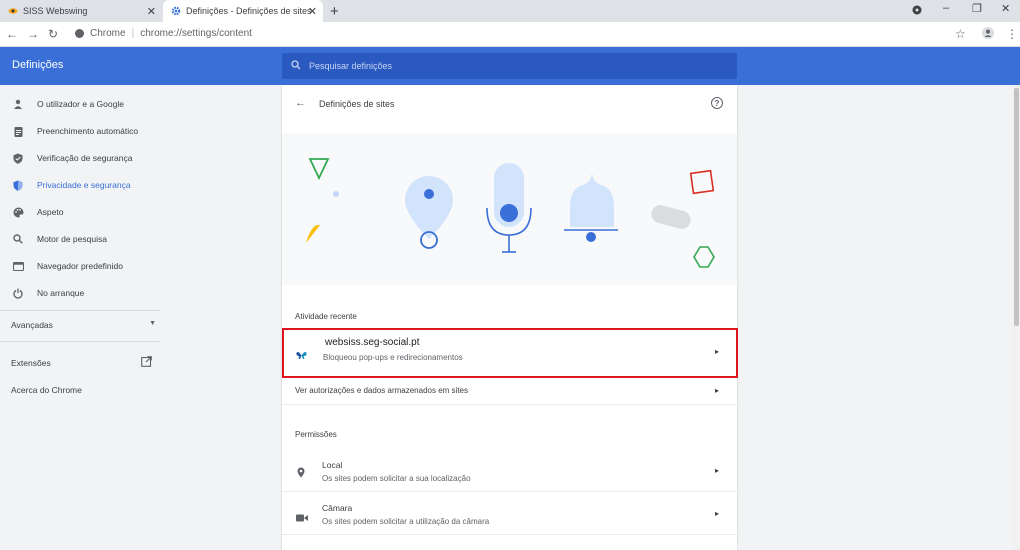  I want to click on reload-icon: ↻, so click(53, 34).